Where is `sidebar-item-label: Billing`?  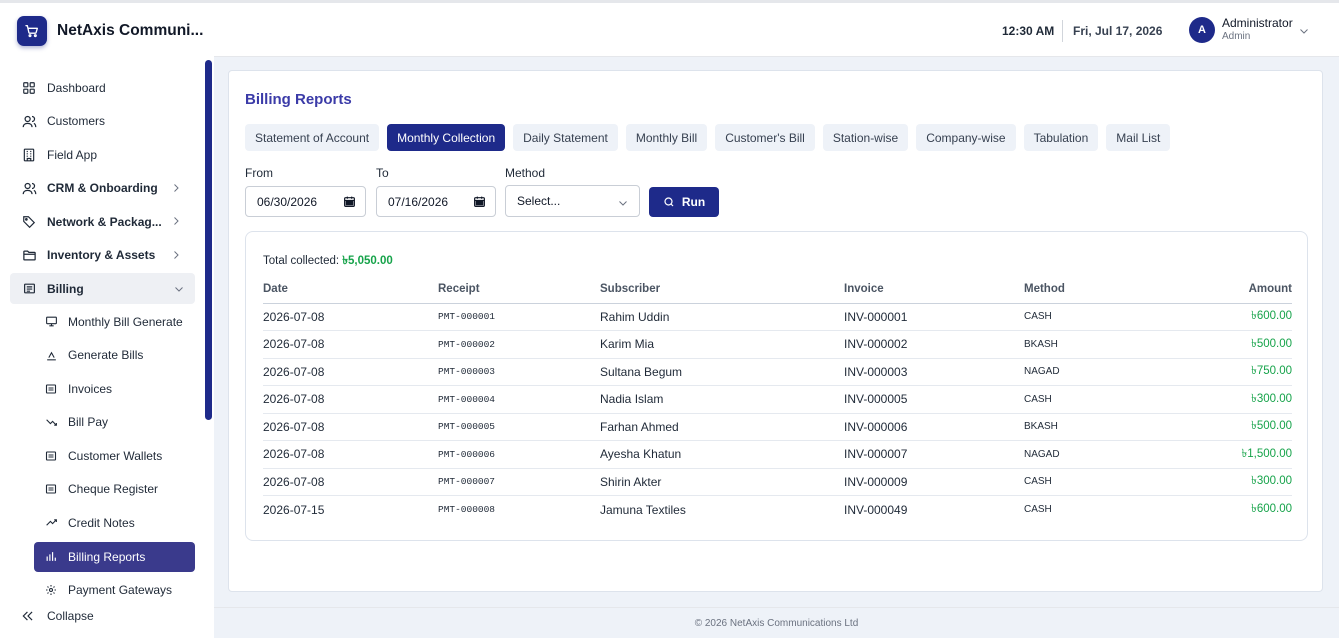
sidebar-item-label: Billing is located at coordinates (65, 288).